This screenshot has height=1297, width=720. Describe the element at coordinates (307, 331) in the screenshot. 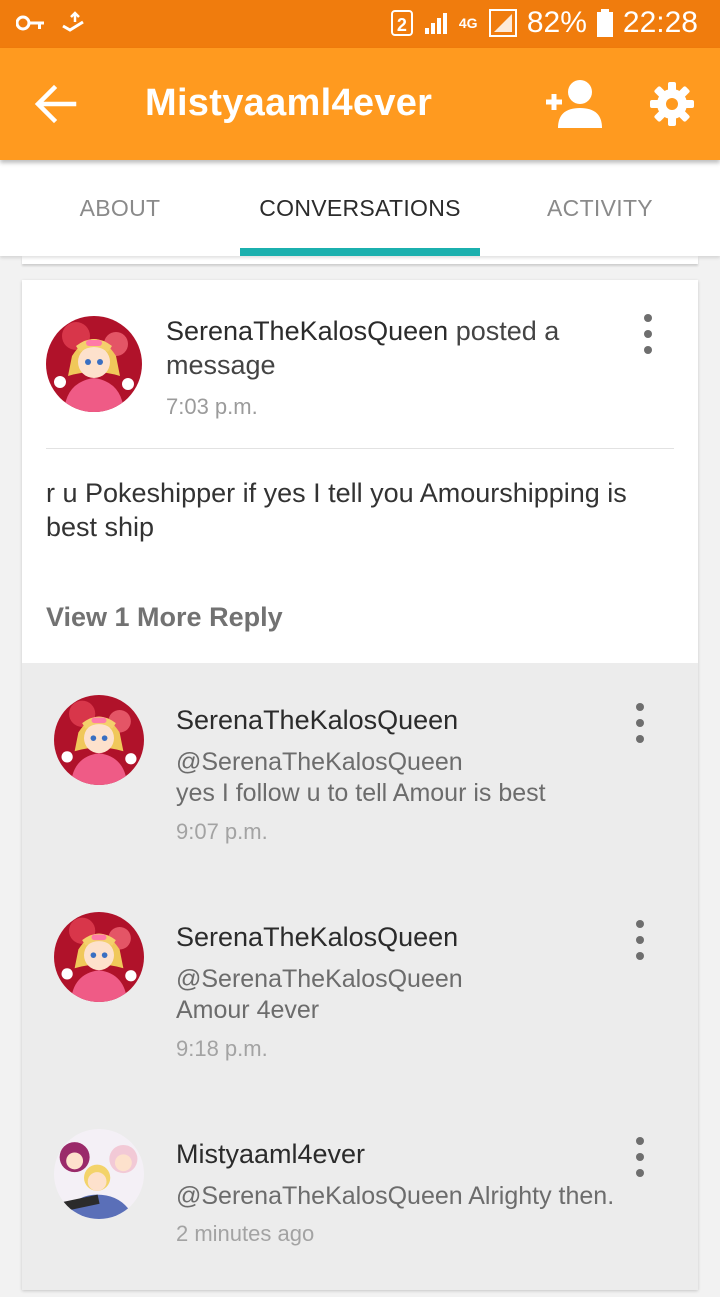

I see `post-author: SerenaTheKalosQueen` at that location.